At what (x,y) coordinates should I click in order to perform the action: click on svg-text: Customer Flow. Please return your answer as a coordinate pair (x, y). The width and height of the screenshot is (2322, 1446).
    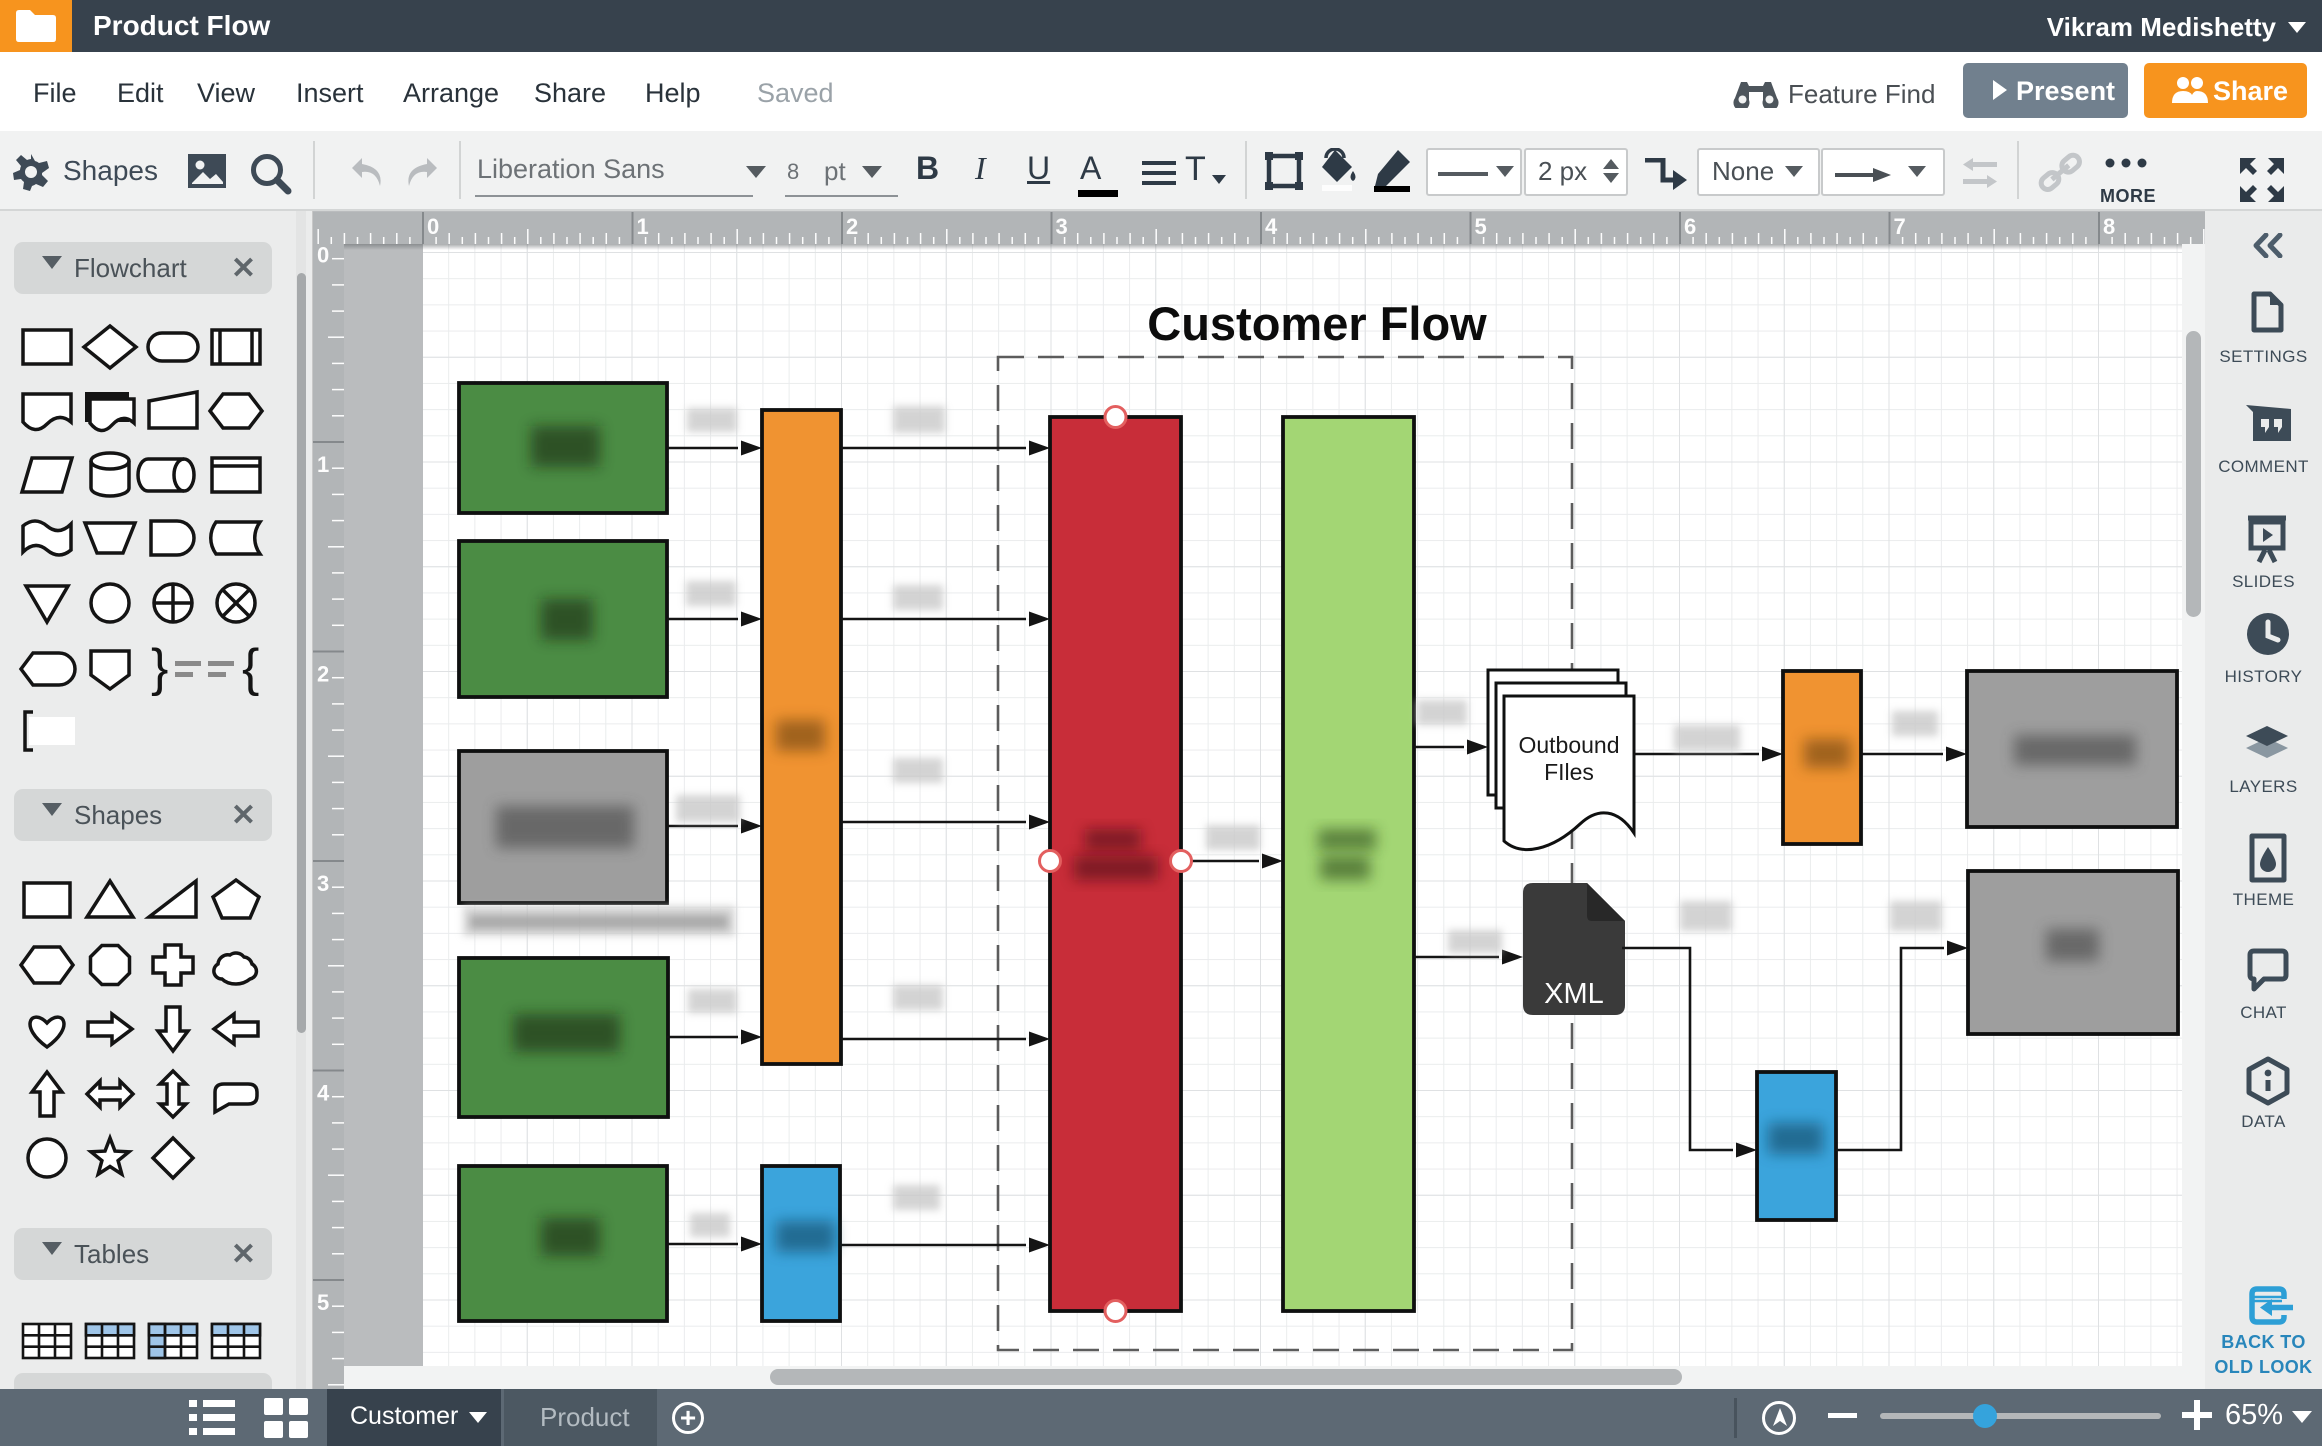
    Looking at the image, I should click on (1317, 323).